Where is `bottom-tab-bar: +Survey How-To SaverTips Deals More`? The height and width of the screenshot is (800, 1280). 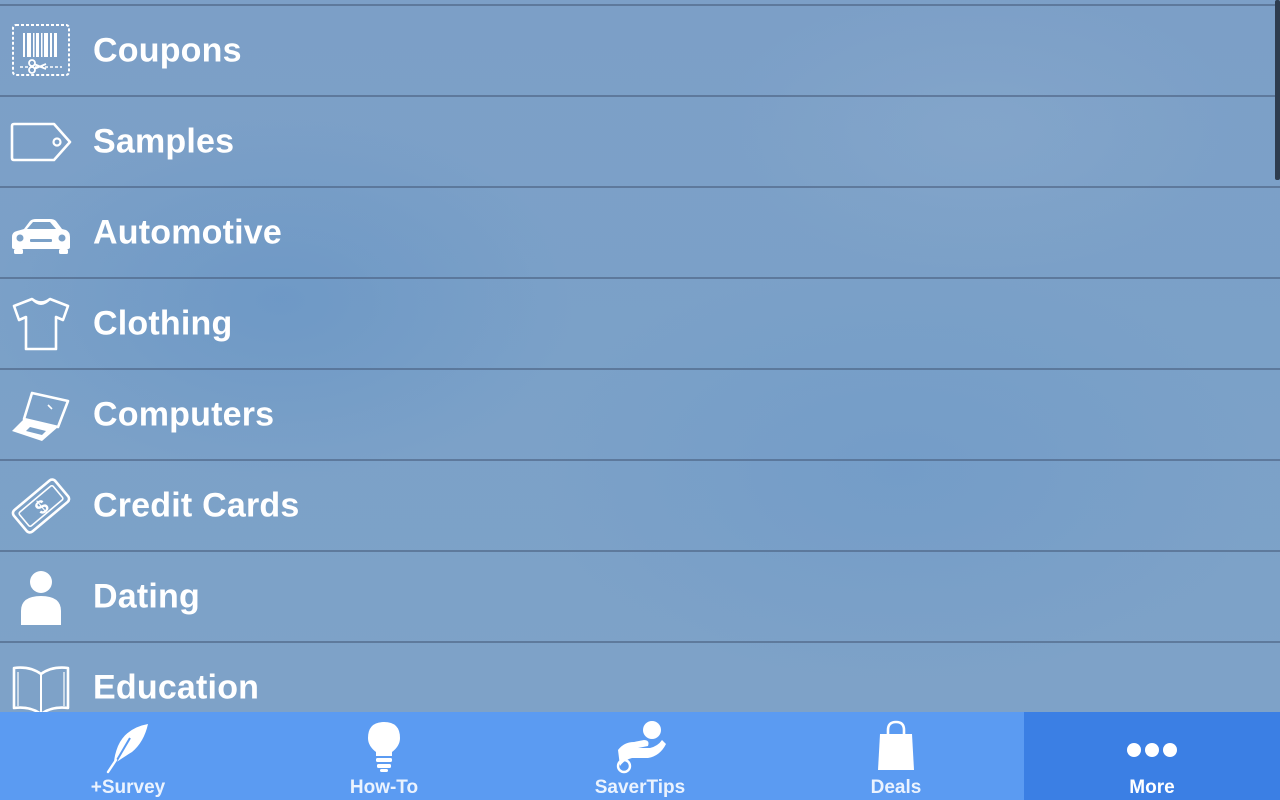
bottom-tab-bar: +Survey How-To SaverTips Deals More is located at coordinates (640, 756).